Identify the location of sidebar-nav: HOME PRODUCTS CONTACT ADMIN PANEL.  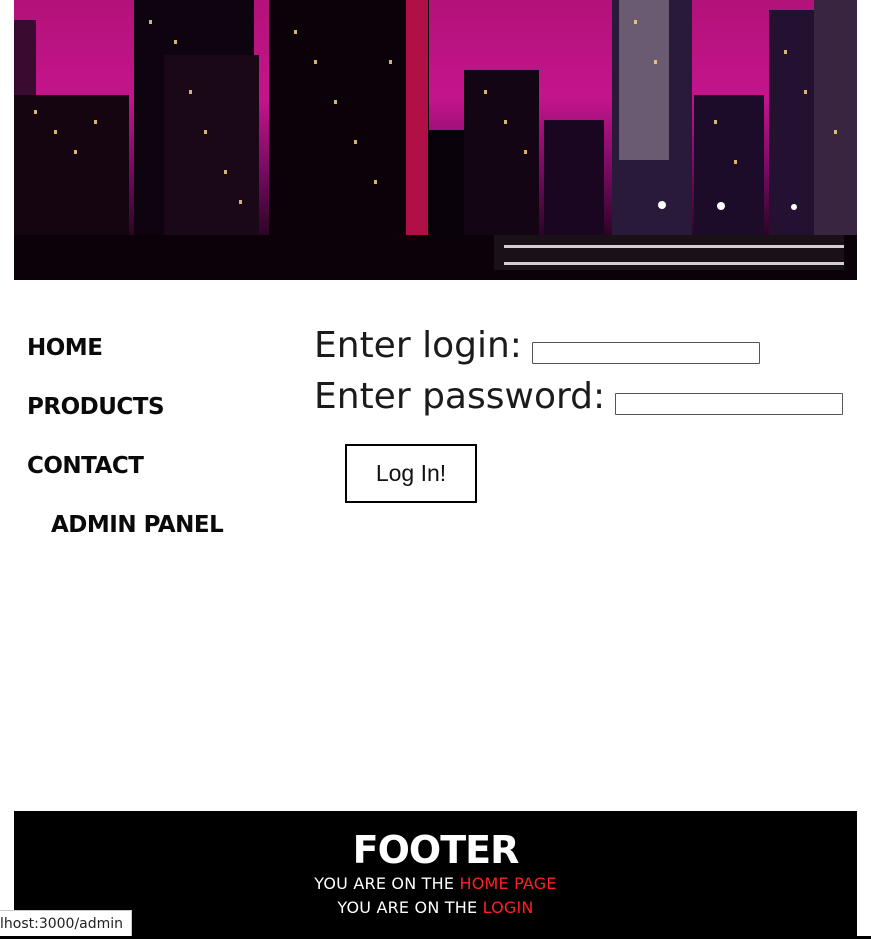
(157, 448).